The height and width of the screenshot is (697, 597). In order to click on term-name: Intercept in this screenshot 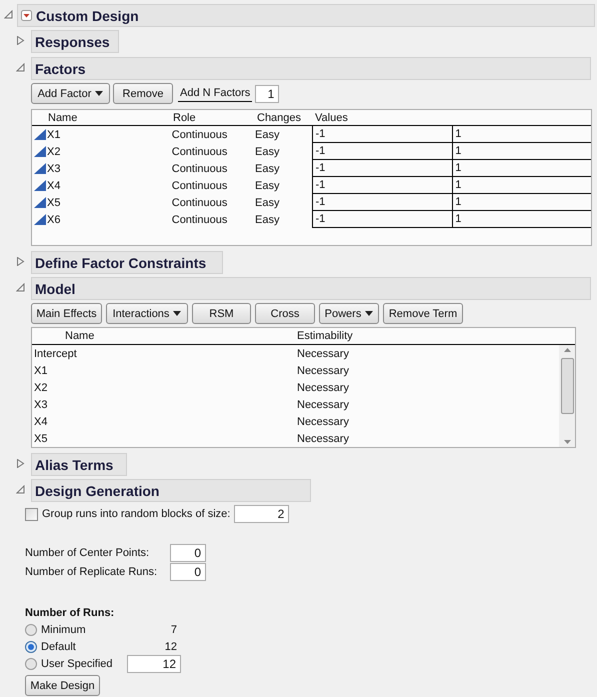, I will do `click(56, 354)`.